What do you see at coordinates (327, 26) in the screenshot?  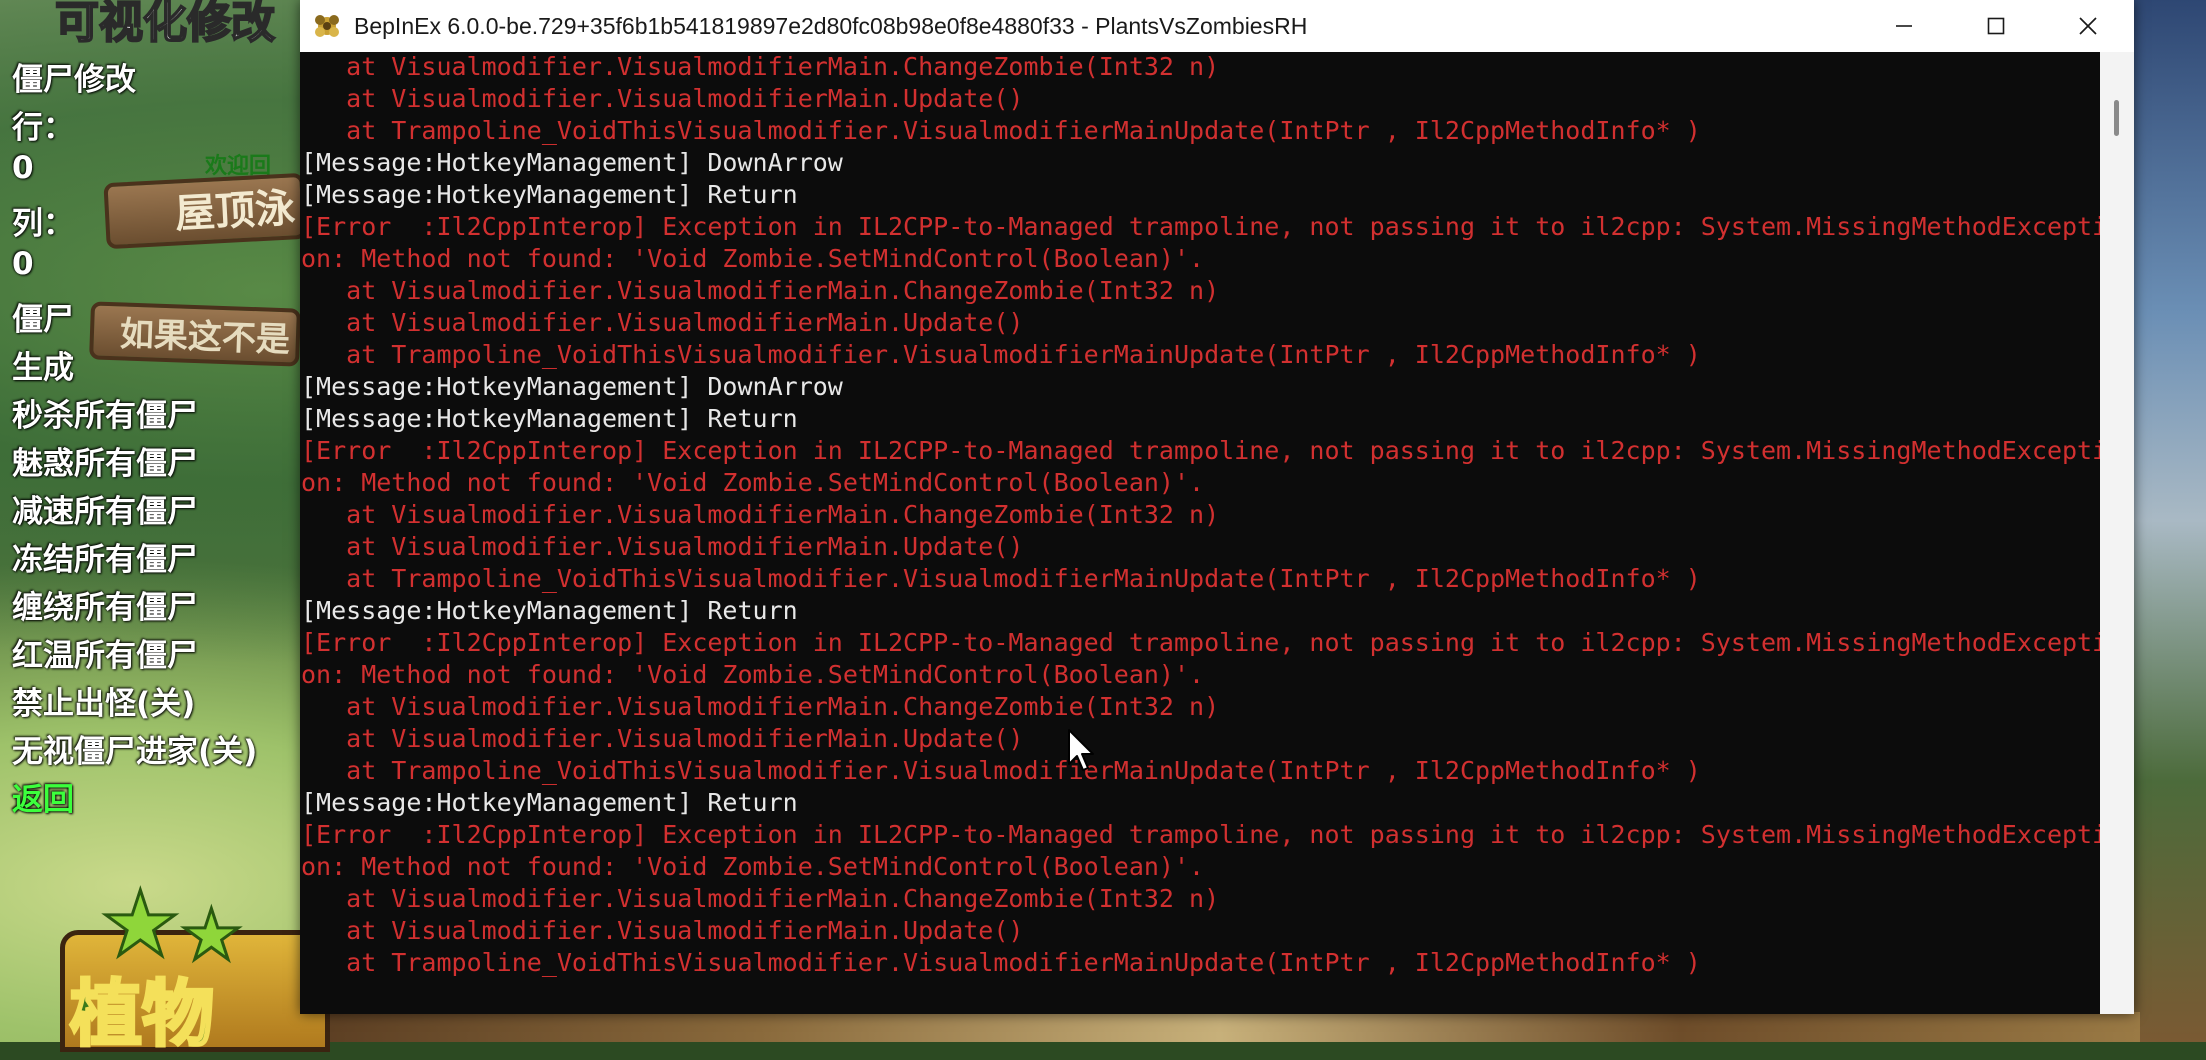 I see `bepinex-icon` at bounding box center [327, 26].